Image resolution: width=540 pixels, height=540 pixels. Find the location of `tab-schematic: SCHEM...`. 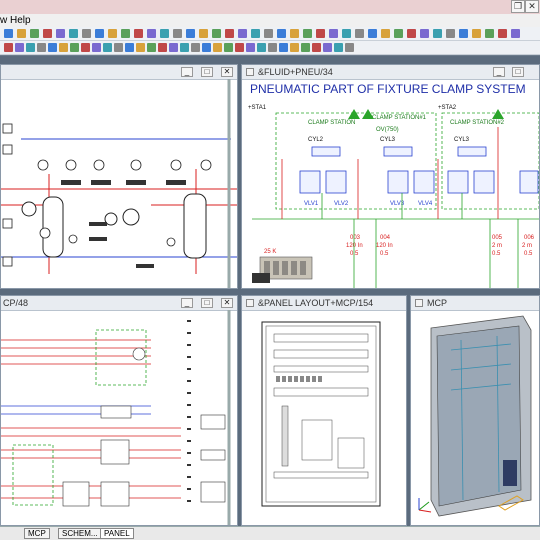

tab-schematic: SCHEM... is located at coordinates (80, 533).